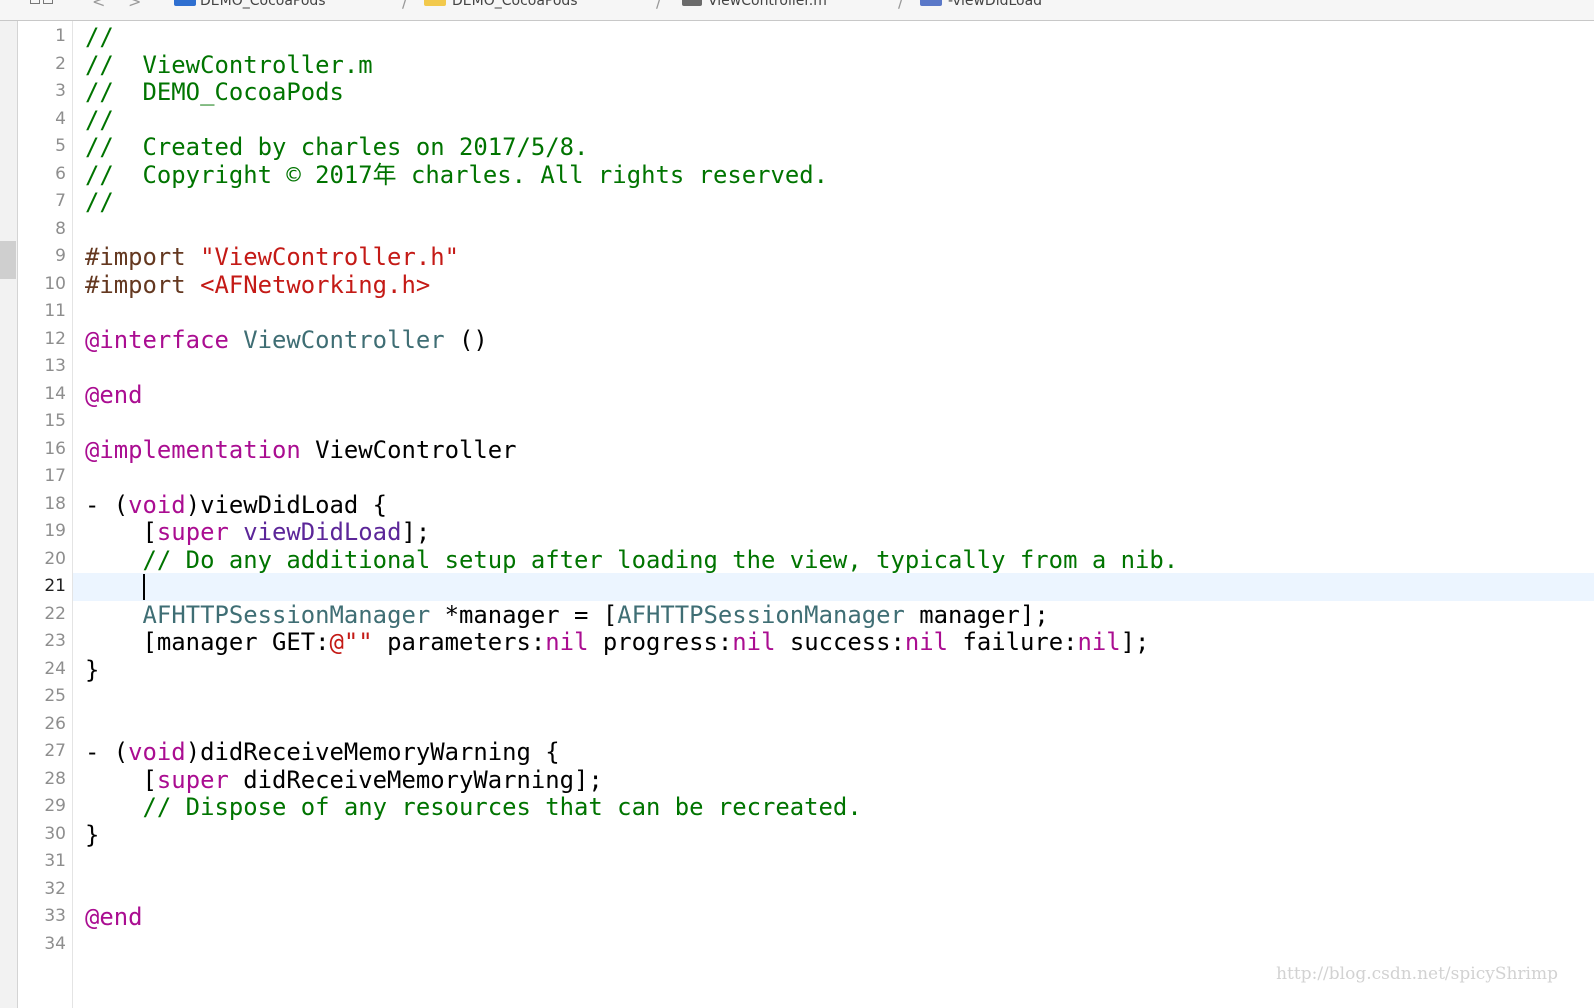 The height and width of the screenshot is (1008, 1594). Describe the element at coordinates (134, 5) in the screenshot. I see `forward-arrow-button: >` at that location.